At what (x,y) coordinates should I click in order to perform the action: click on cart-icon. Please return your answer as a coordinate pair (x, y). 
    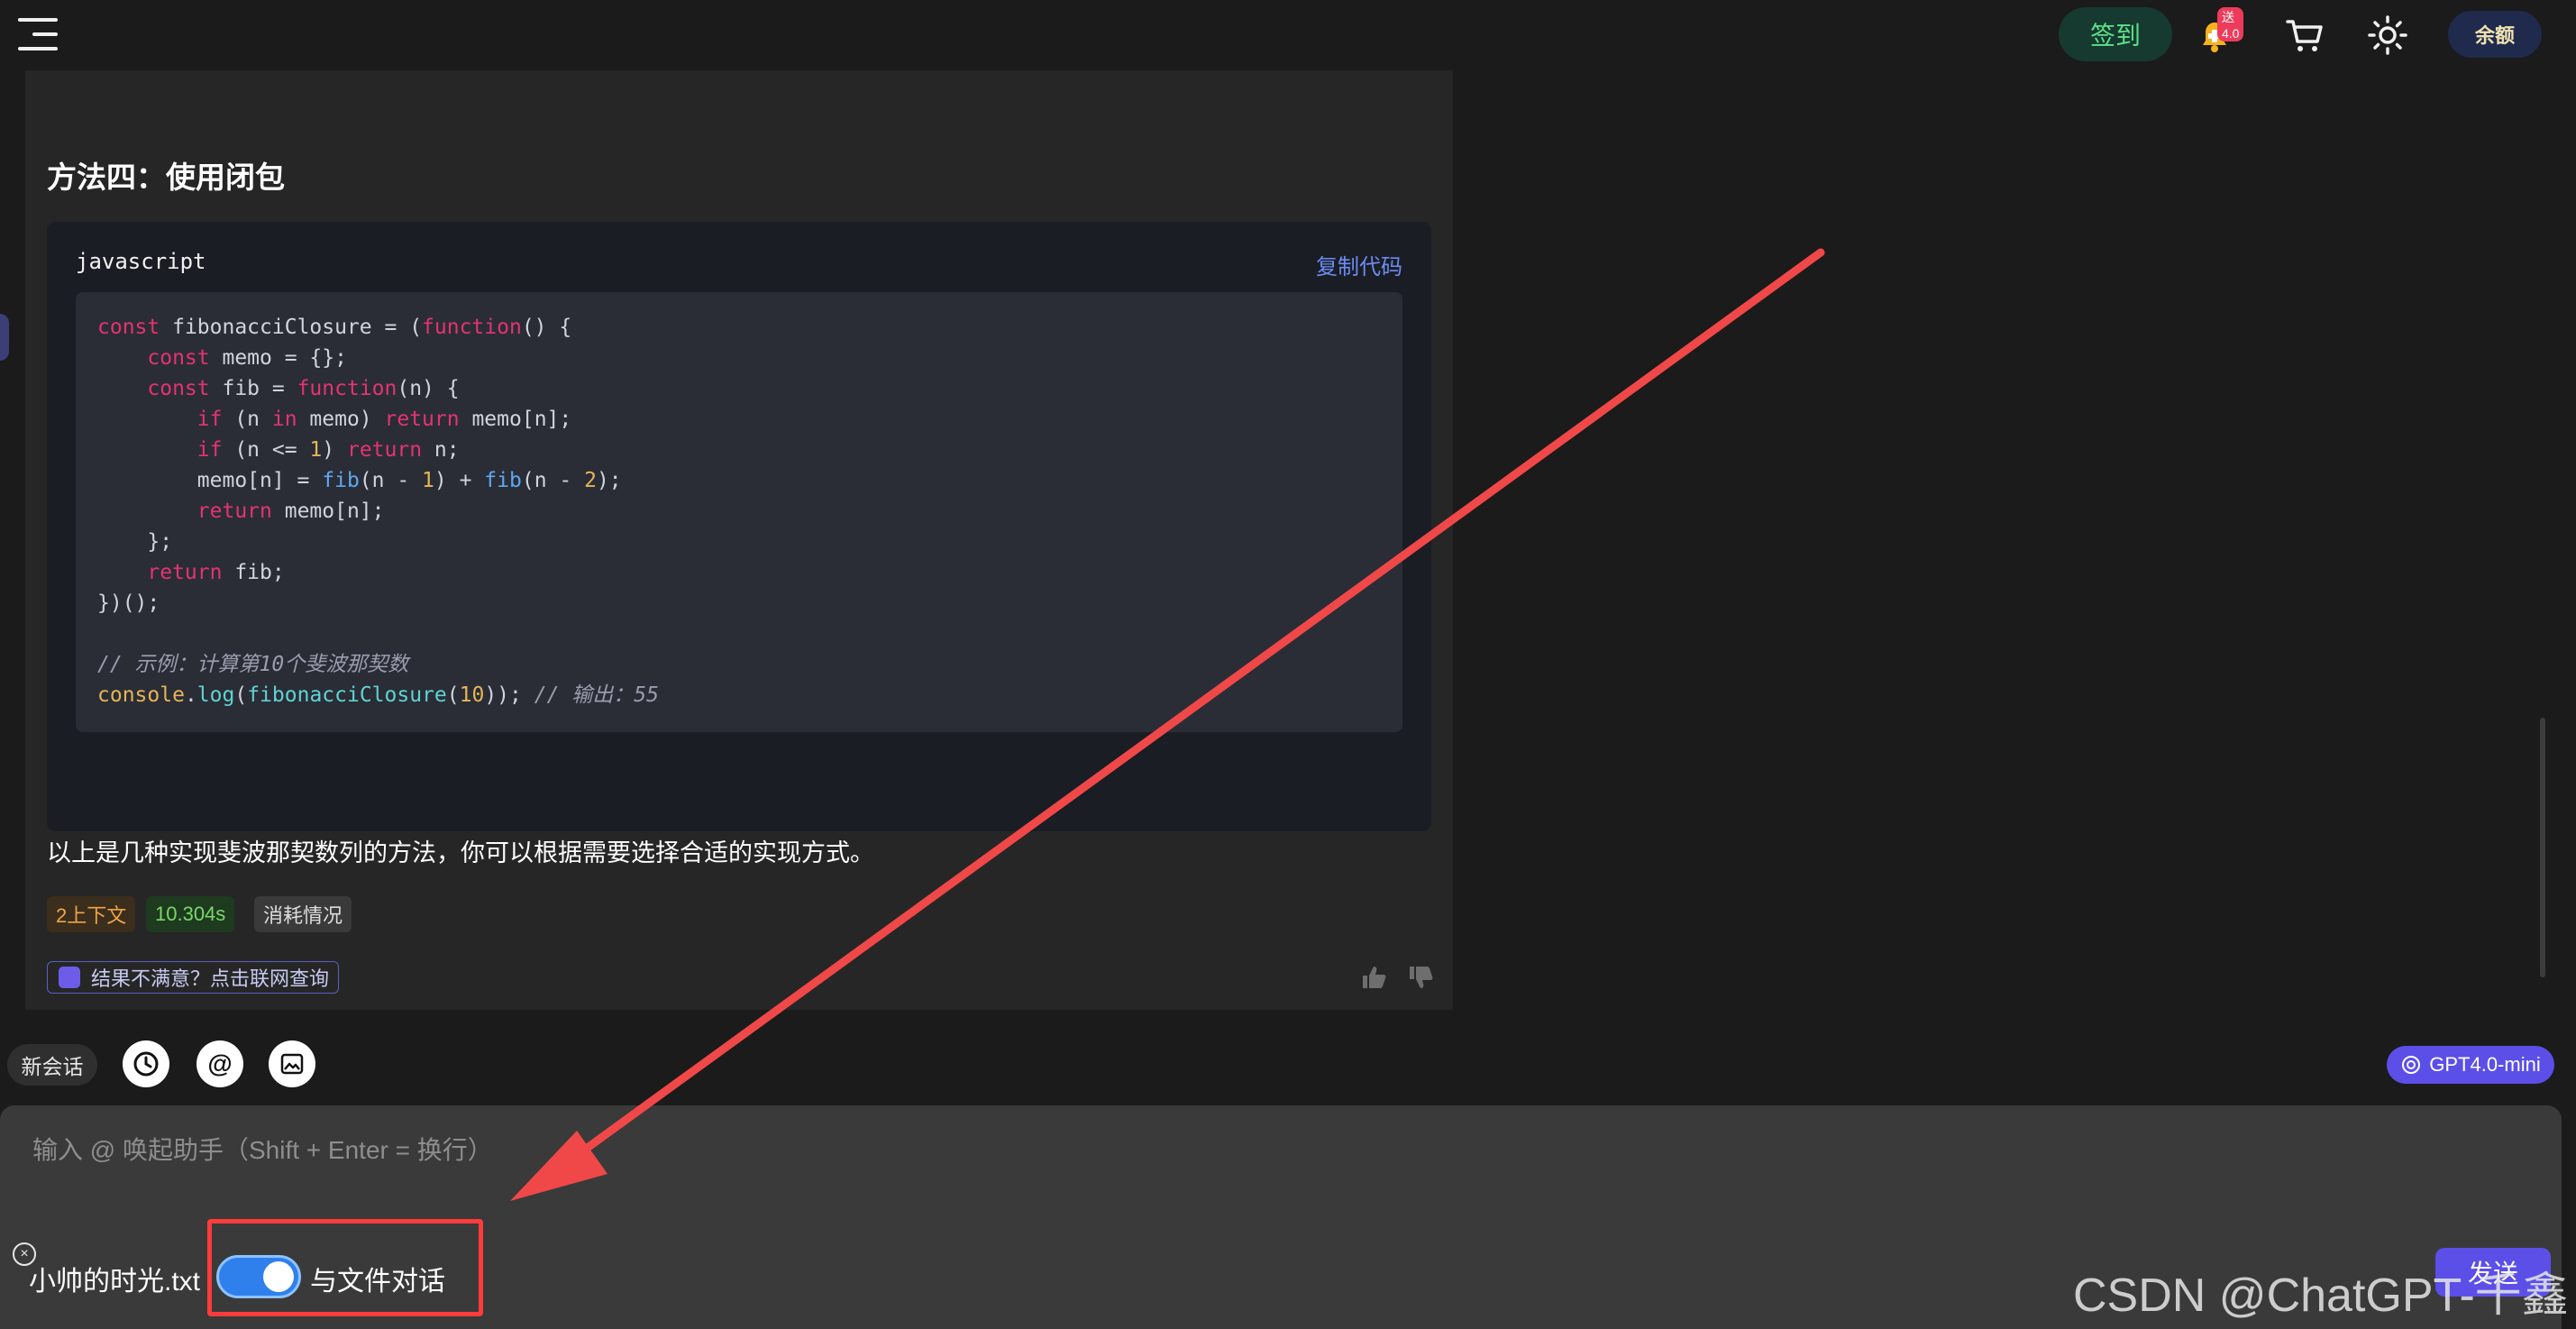
    Looking at the image, I should click on (2304, 35).